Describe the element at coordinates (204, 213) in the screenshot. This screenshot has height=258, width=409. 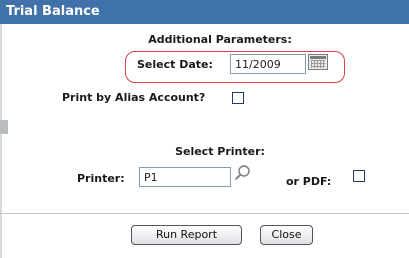
I see `divider` at that location.